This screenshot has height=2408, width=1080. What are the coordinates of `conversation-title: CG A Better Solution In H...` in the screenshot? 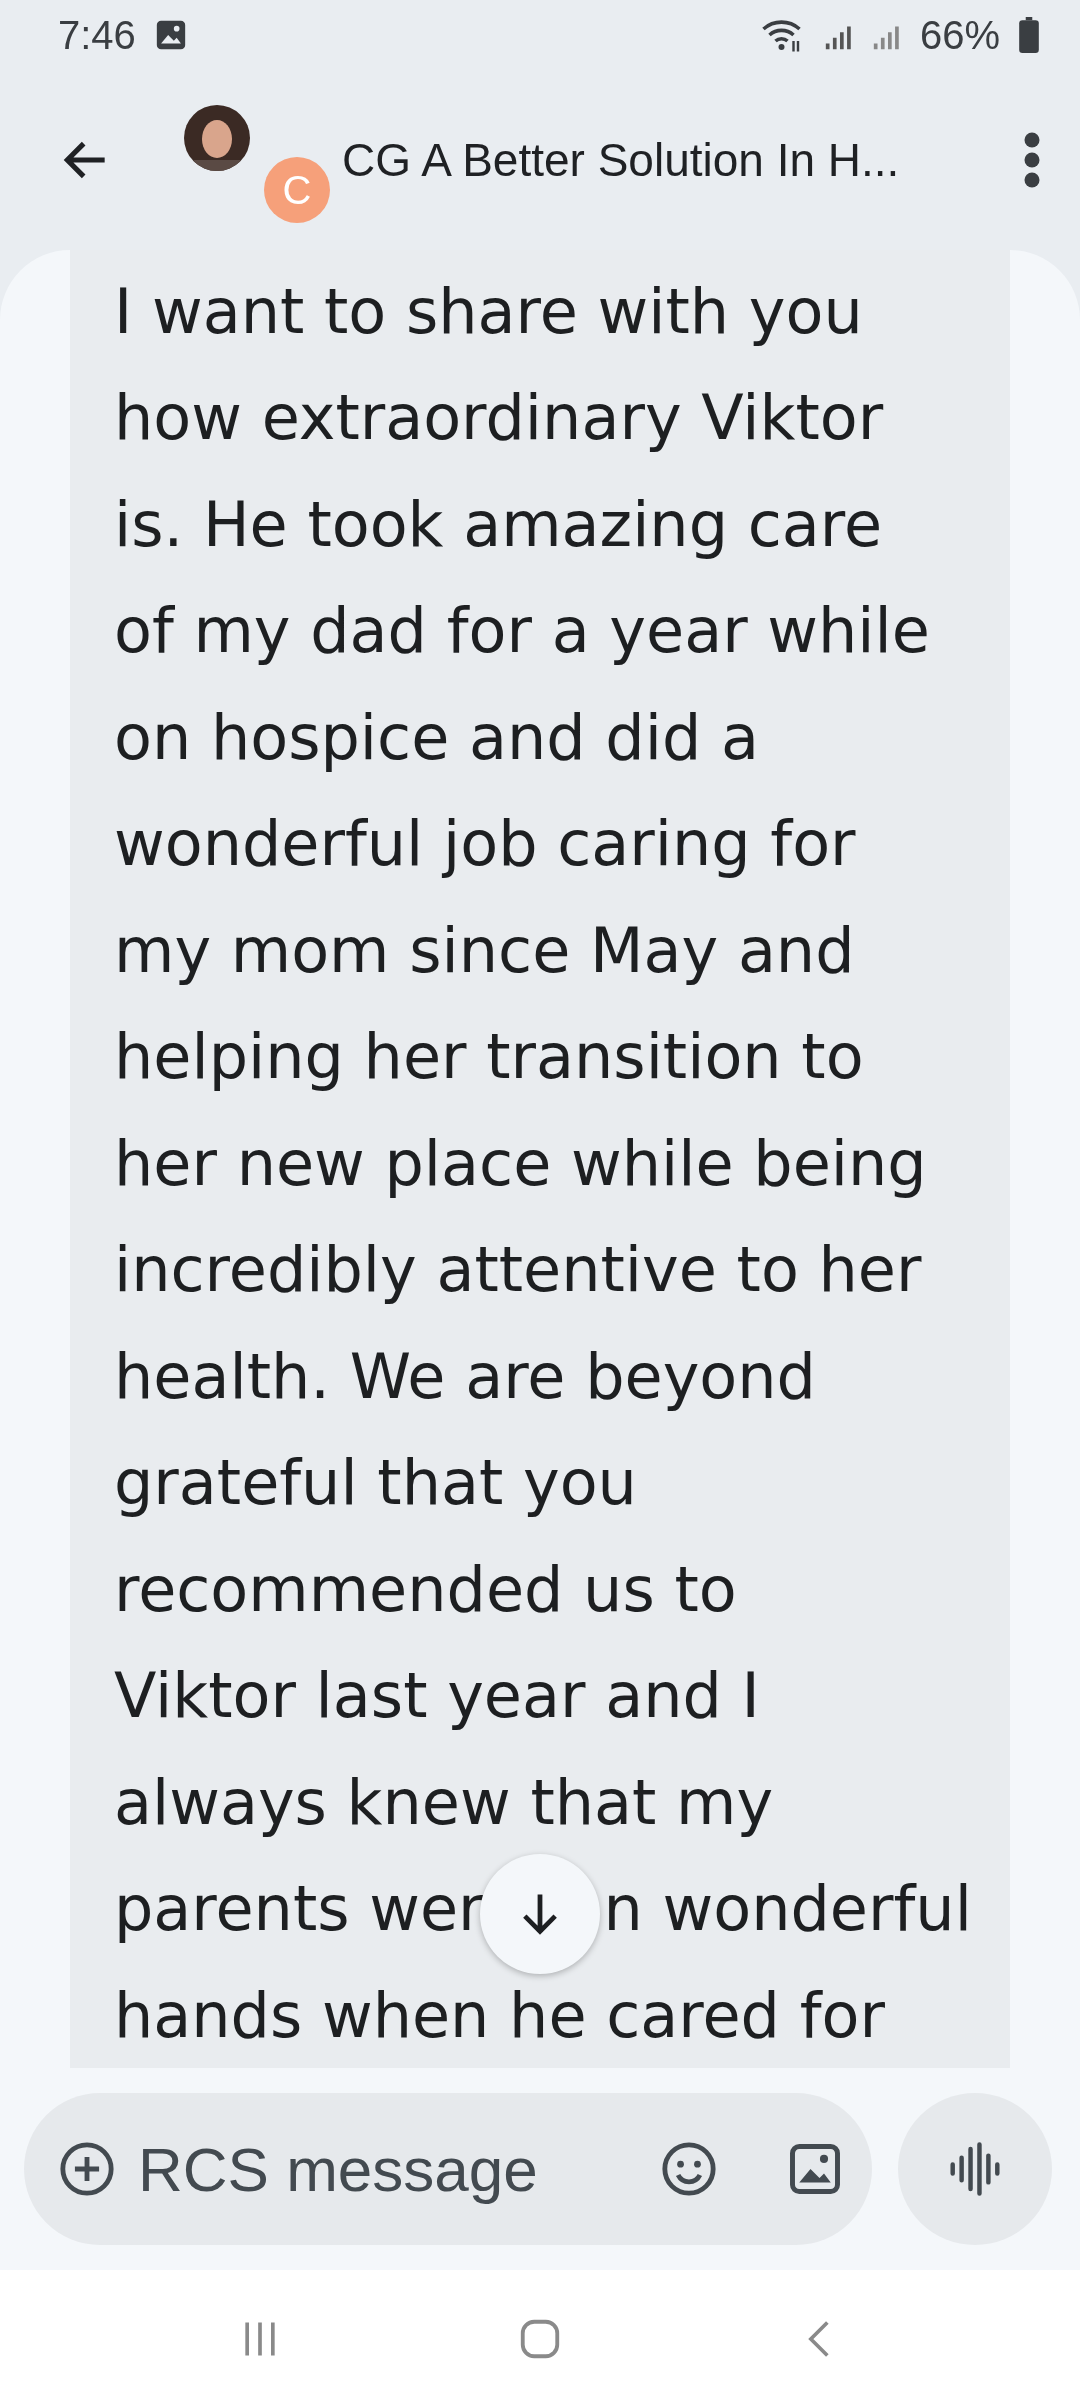 It's located at (677, 160).